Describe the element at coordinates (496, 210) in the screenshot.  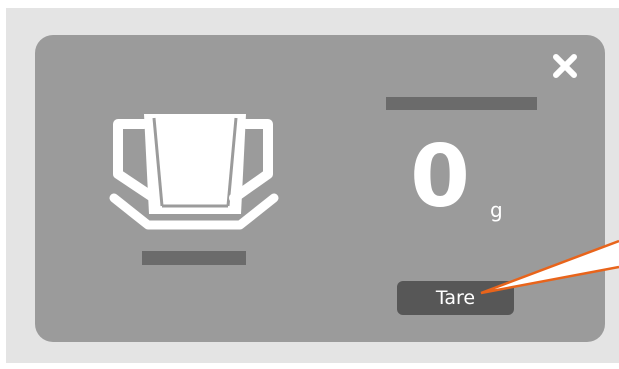
I see `weight-unit: g` at that location.